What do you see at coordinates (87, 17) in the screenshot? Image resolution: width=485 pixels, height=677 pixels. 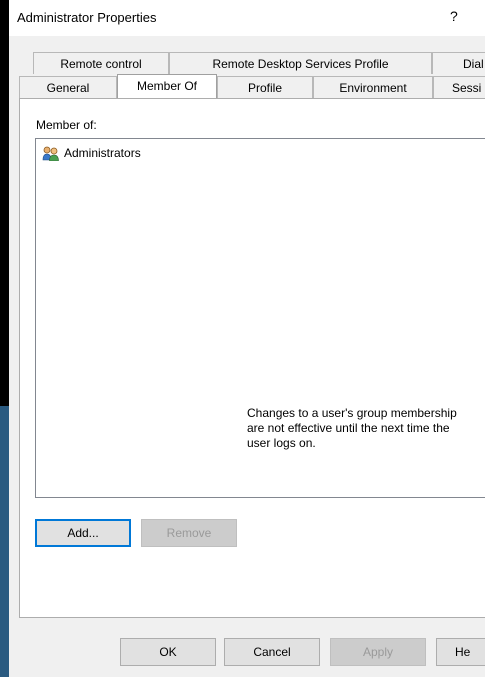 I see `dialog-title: Administrator Properties` at bounding box center [87, 17].